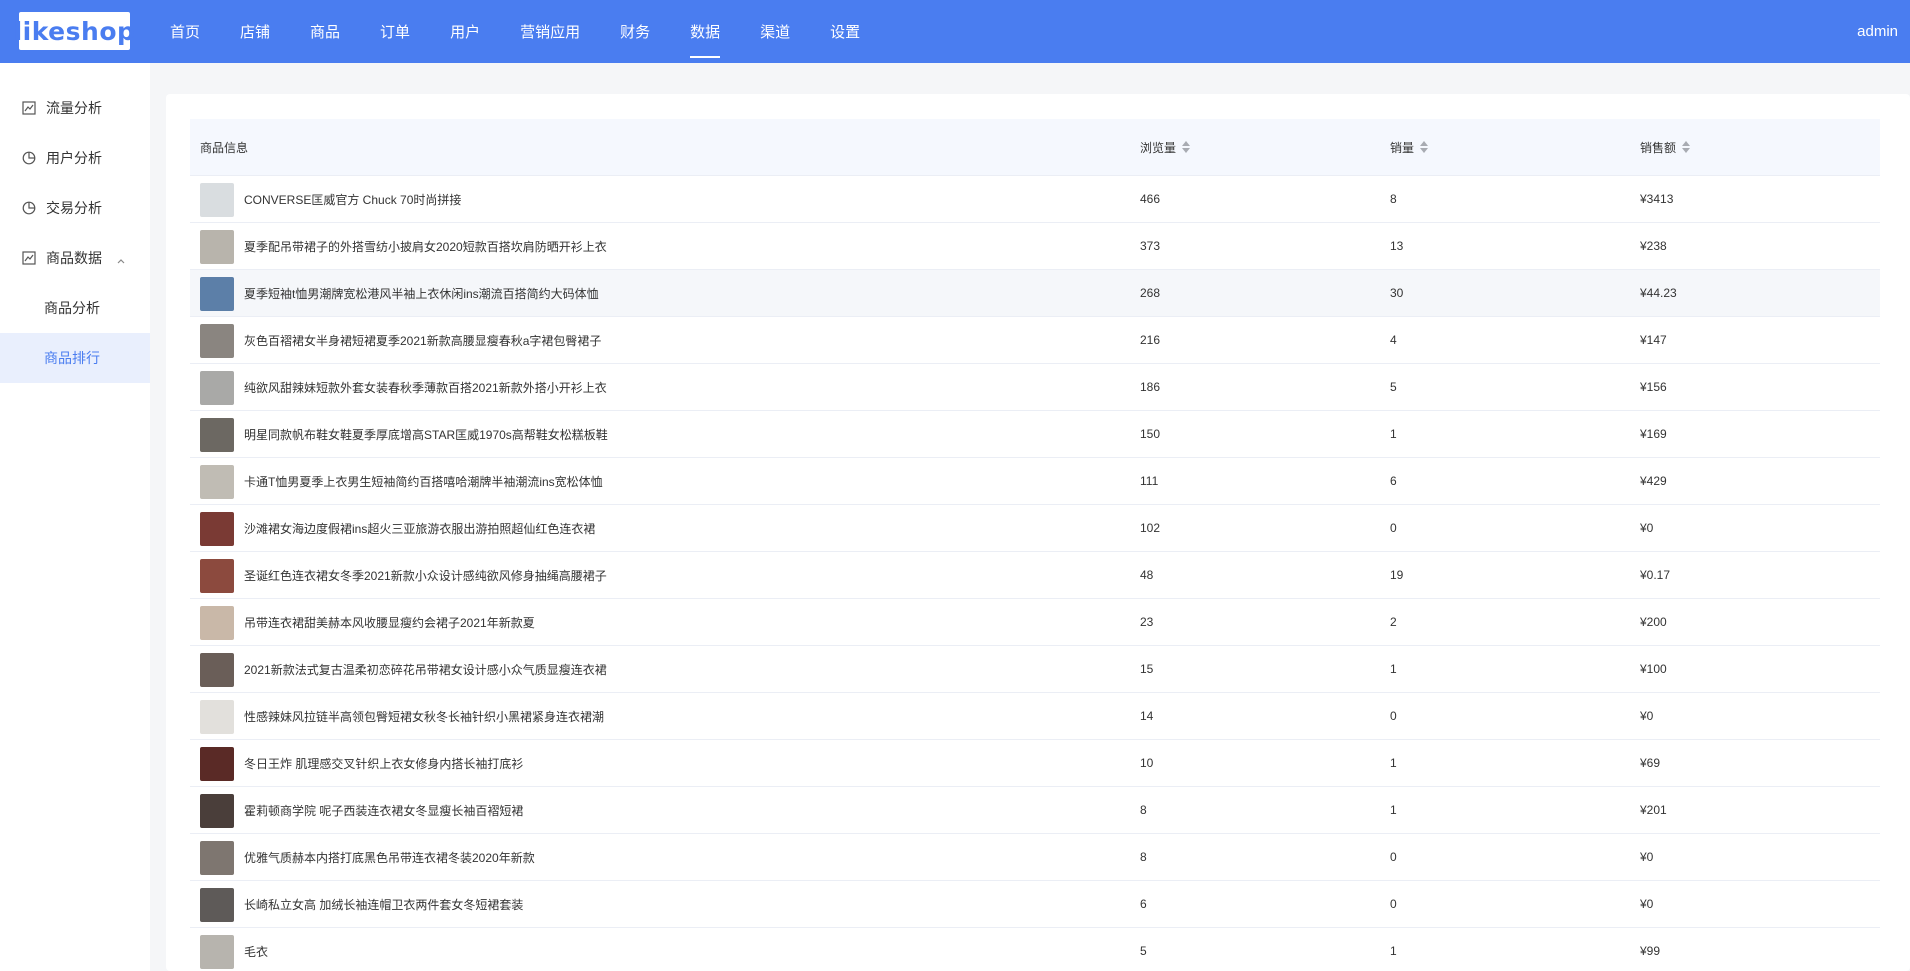  What do you see at coordinates (1665, 147) in the screenshot?
I see `column-header-amount: 销售额` at bounding box center [1665, 147].